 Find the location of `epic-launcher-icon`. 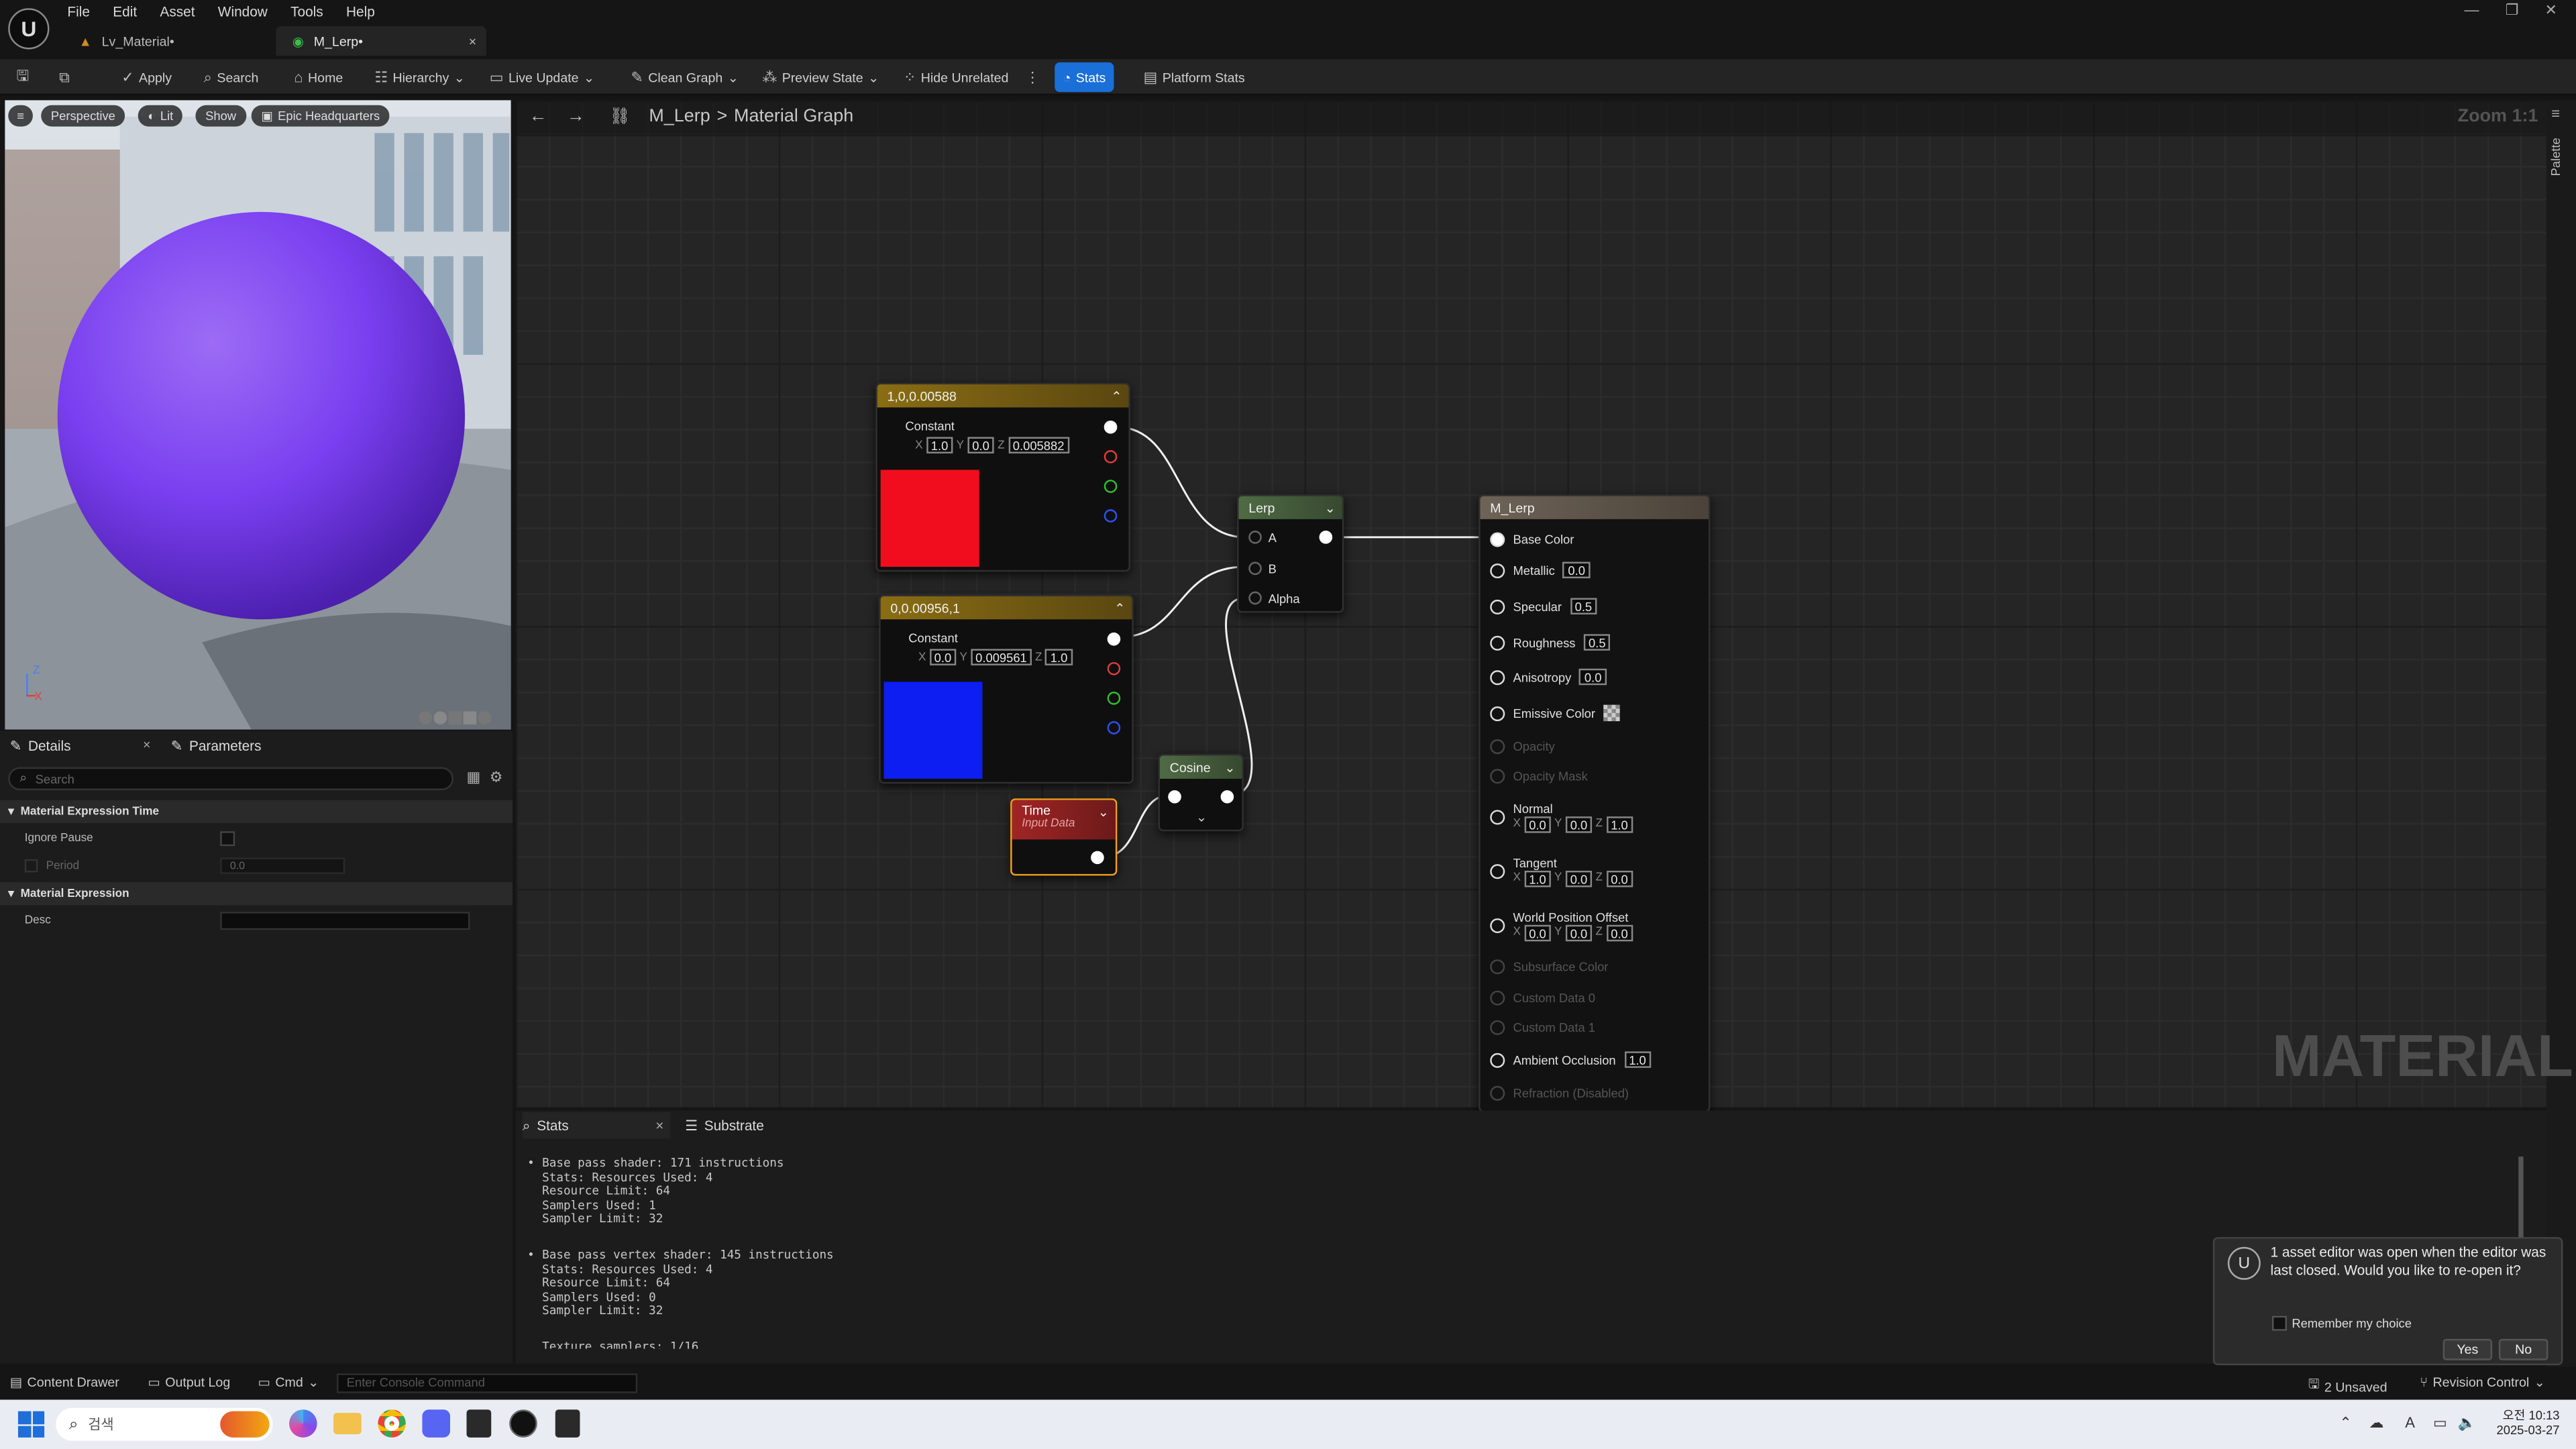

epic-launcher-icon is located at coordinates (567, 1423).